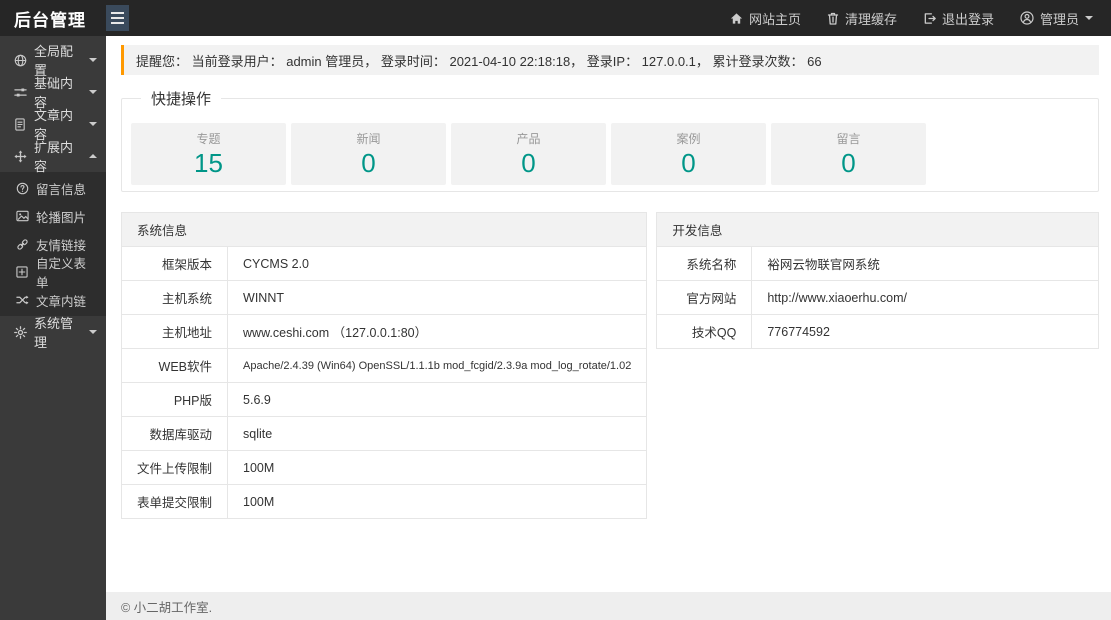 This screenshot has width=1111, height=620. I want to click on table-row: 表单提交限制 100M, so click(384, 501).